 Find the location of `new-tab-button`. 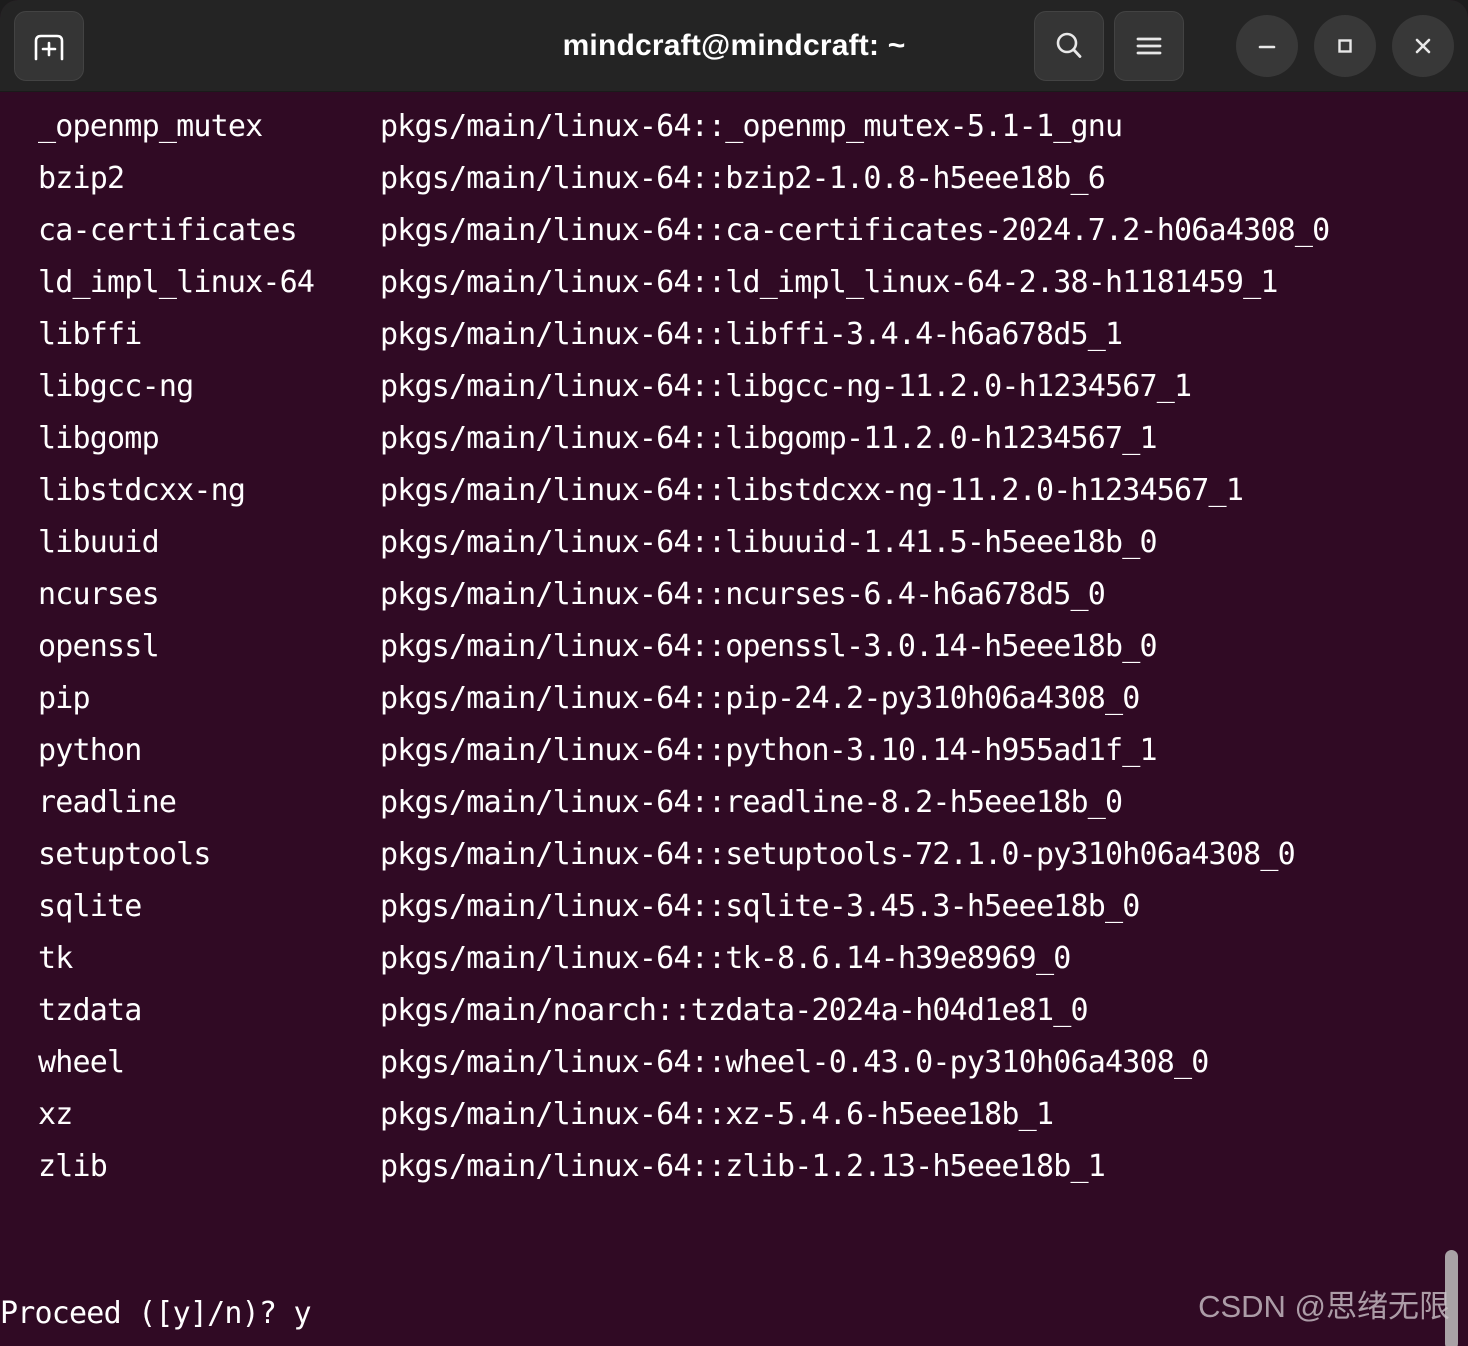

new-tab-button is located at coordinates (49, 45).